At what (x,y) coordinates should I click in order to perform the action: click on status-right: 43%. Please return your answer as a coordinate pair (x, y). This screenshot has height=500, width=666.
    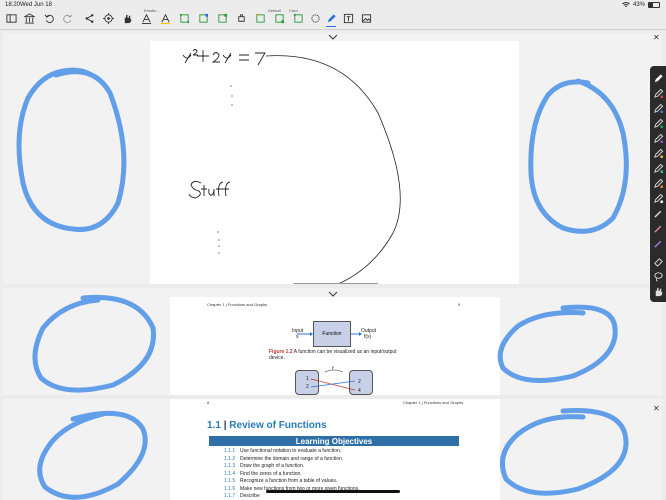
    Looking at the image, I should click on (641, 5).